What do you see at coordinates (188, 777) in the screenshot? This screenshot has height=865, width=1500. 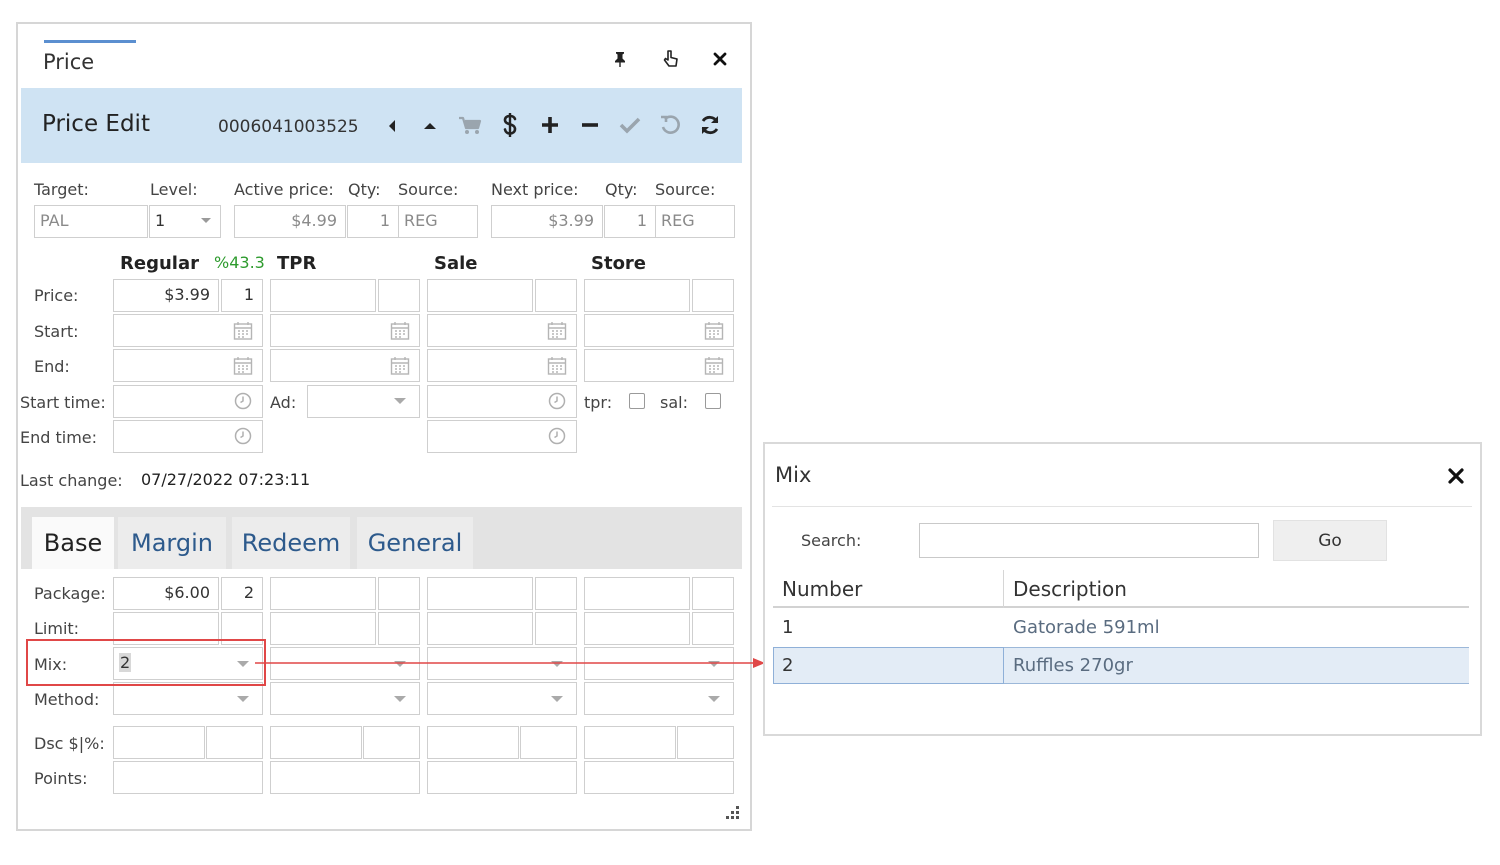 I see `regular-points` at bounding box center [188, 777].